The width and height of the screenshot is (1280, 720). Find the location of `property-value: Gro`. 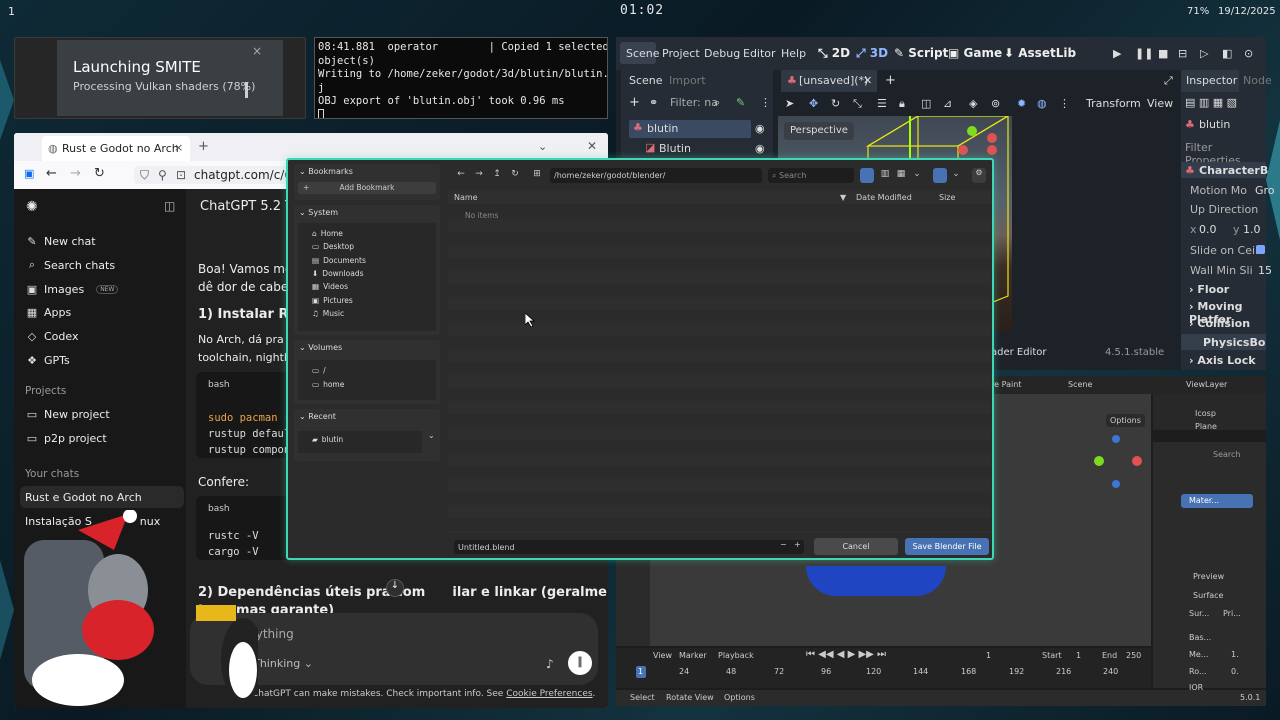

property-value: Gro is located at coordinates (1265, 190).